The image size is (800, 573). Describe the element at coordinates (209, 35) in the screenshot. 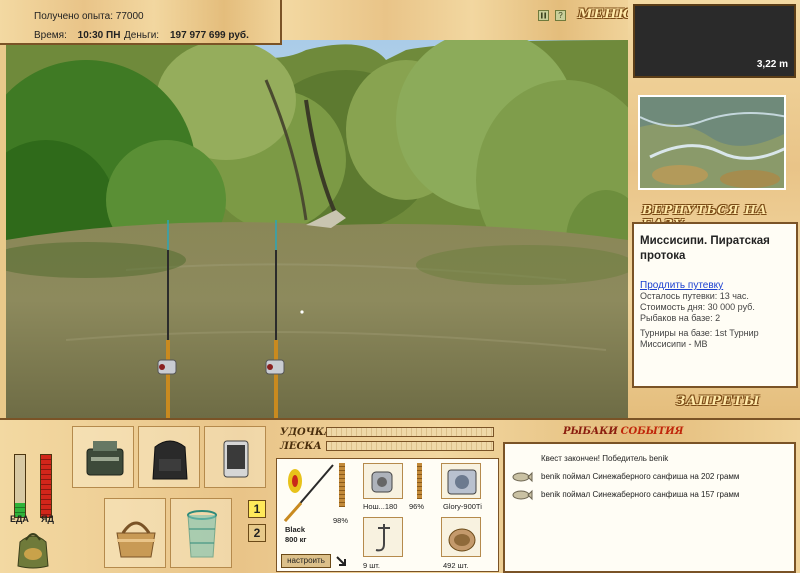

I see `money-value: 197 977 699 руб.` at that location.